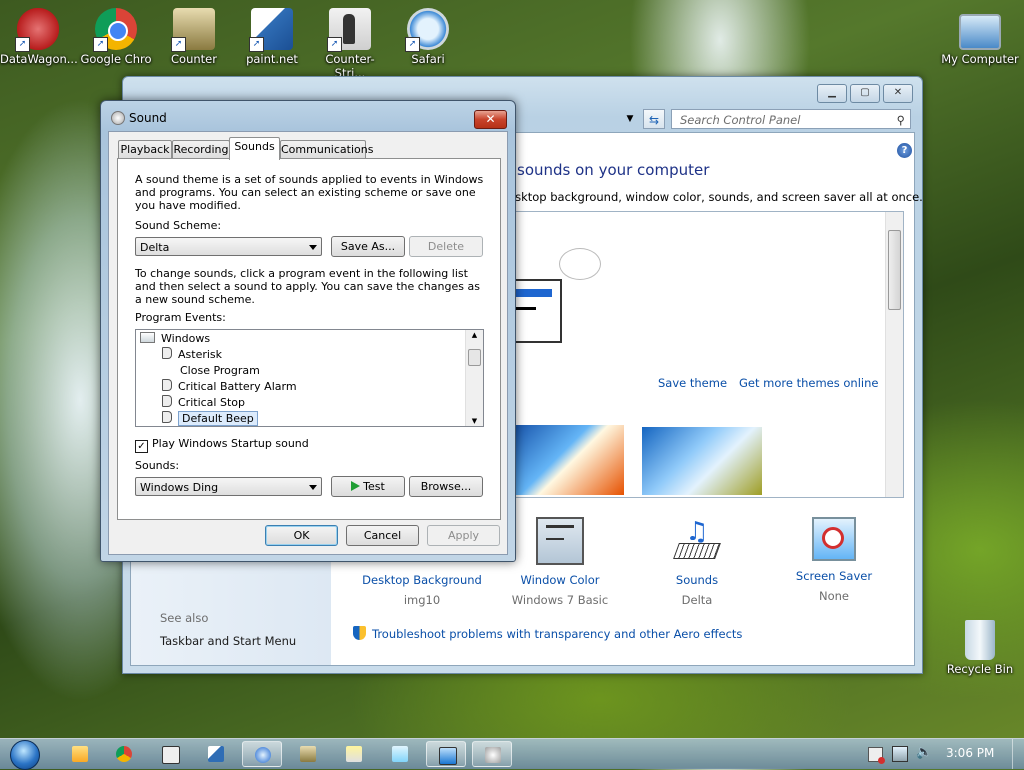  Describe the element at coordinates (791, 119) in the screenshot. I see `search-input: Search Control Panel ⚲` at that location.